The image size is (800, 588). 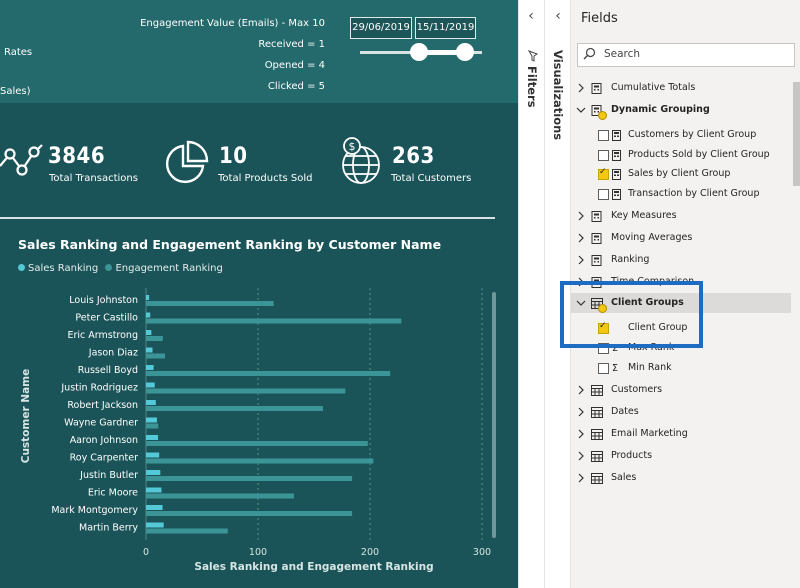 I want to click on field-table-sales: Sales, so click(x=680, y=478).